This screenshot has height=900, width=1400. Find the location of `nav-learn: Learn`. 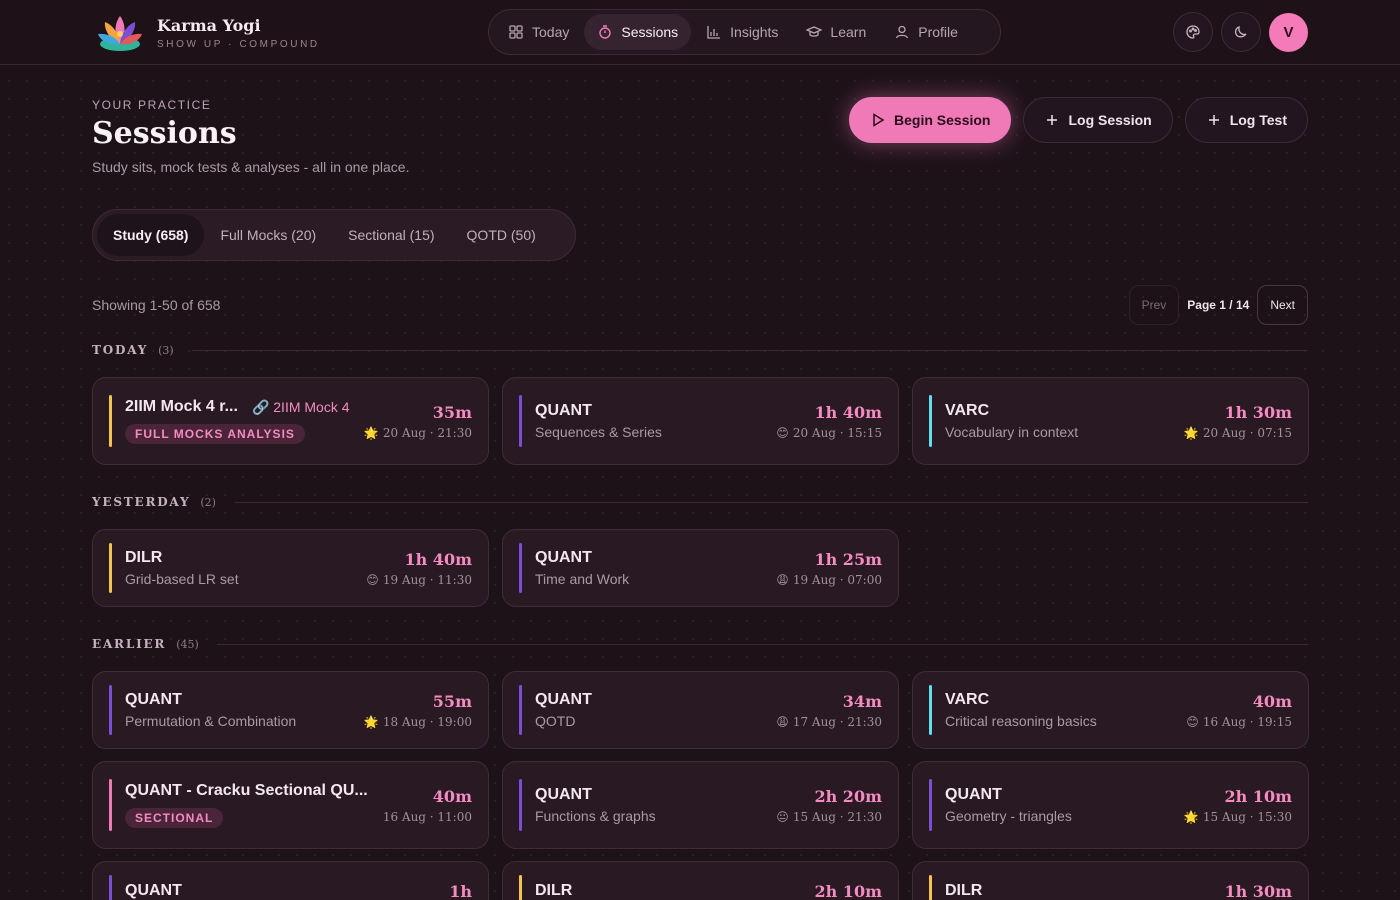

nav-learn: Learn is located at coordinates (836, 32).